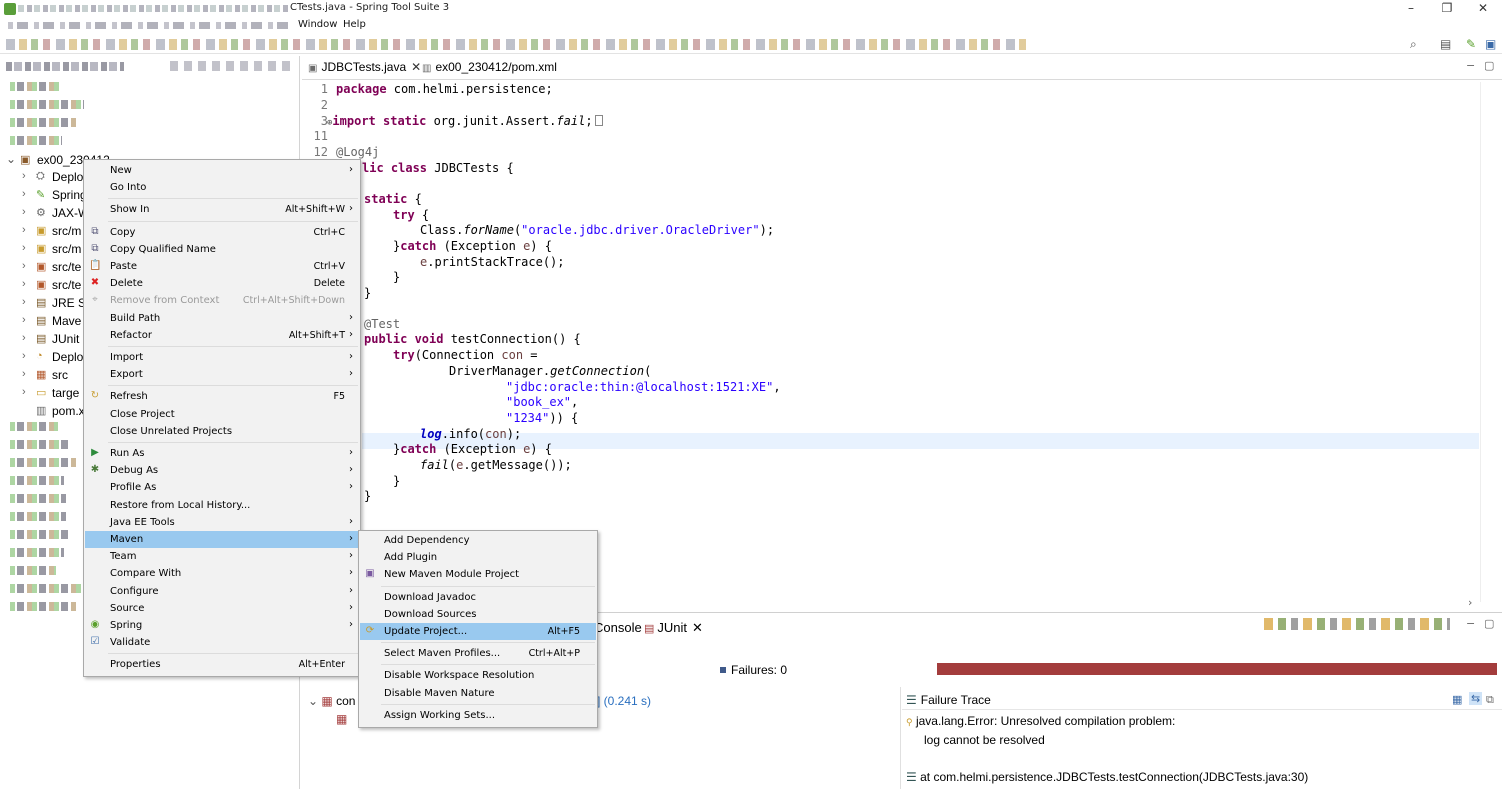 Image resolution: width=1502 pixels, height=789 pixels. Describe the element at coordinates (222, 414) in the screenshot. I see `menu-item-close-project: Close Project` at that location.